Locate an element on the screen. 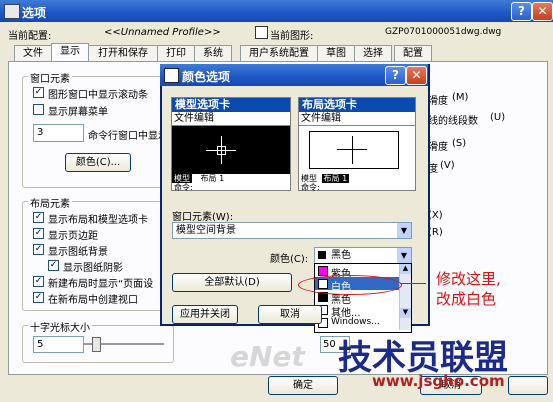  layout-tabs-label: 显示布局和模型选项卡 is located at coordinates (98, 220).